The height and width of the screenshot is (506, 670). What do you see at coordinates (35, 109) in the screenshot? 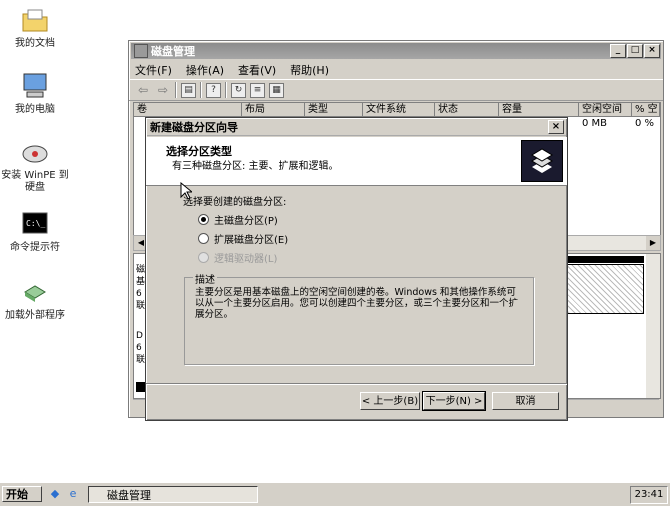
I see `desktop-icon-label: 我的电脑` at bounding box center [35, 109].